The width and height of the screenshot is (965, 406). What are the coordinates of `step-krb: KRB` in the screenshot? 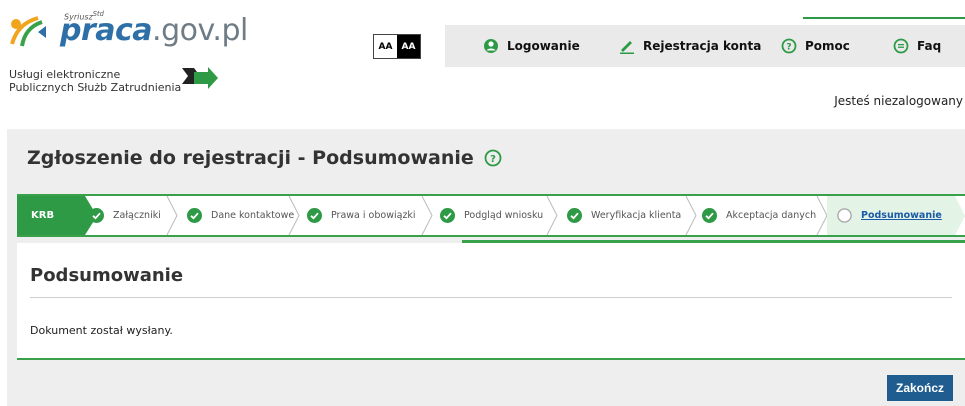 It's located at (51, 215).